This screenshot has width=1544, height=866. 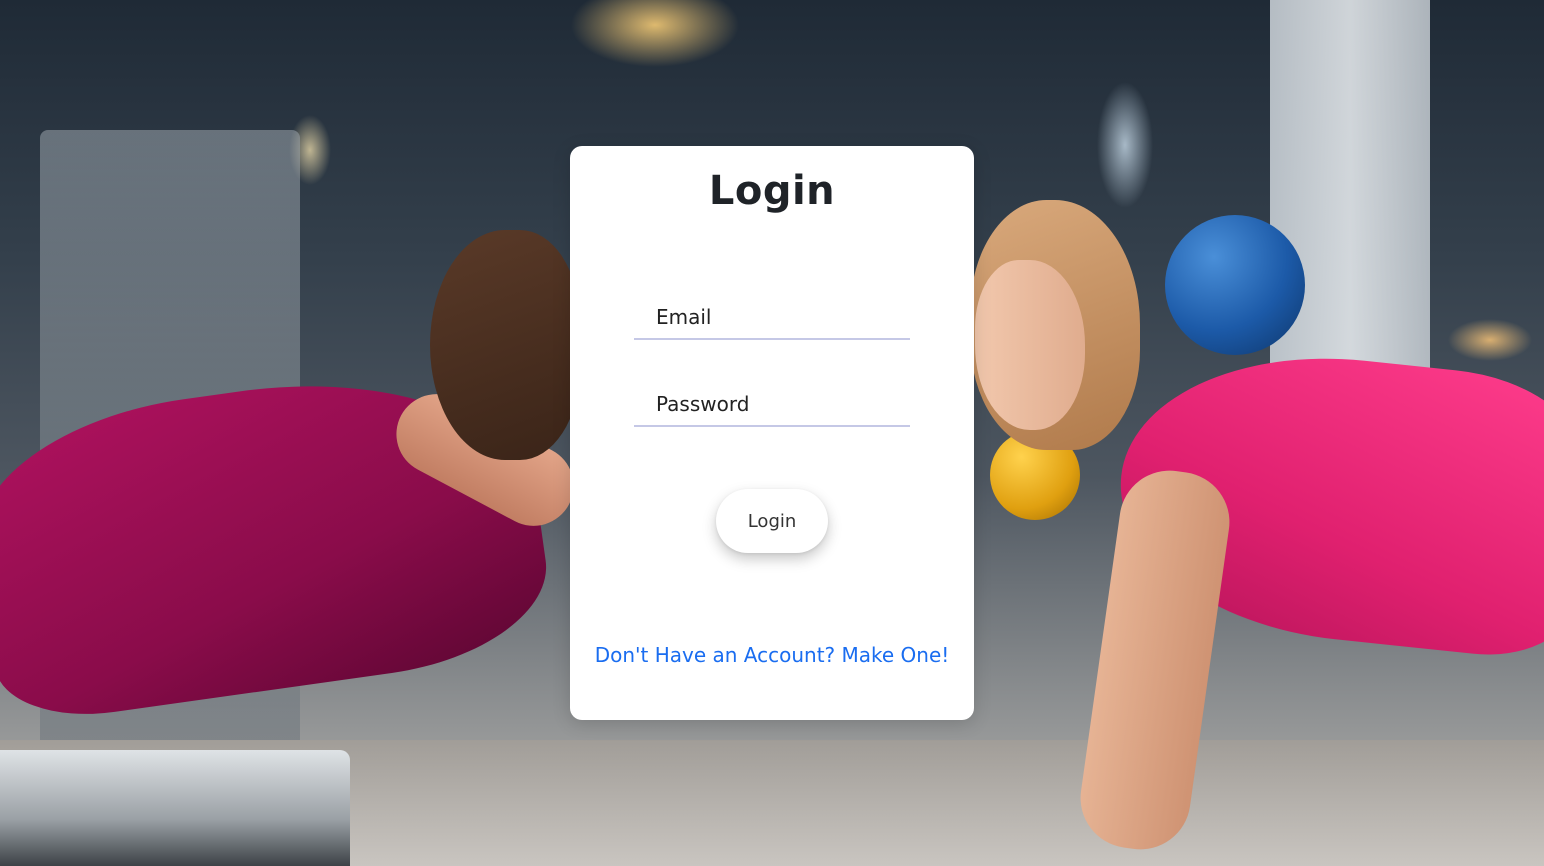 What do you see at coordinates (175, 808) in the screenshot?
I see `step-platform` at bounding box center [175, 808].